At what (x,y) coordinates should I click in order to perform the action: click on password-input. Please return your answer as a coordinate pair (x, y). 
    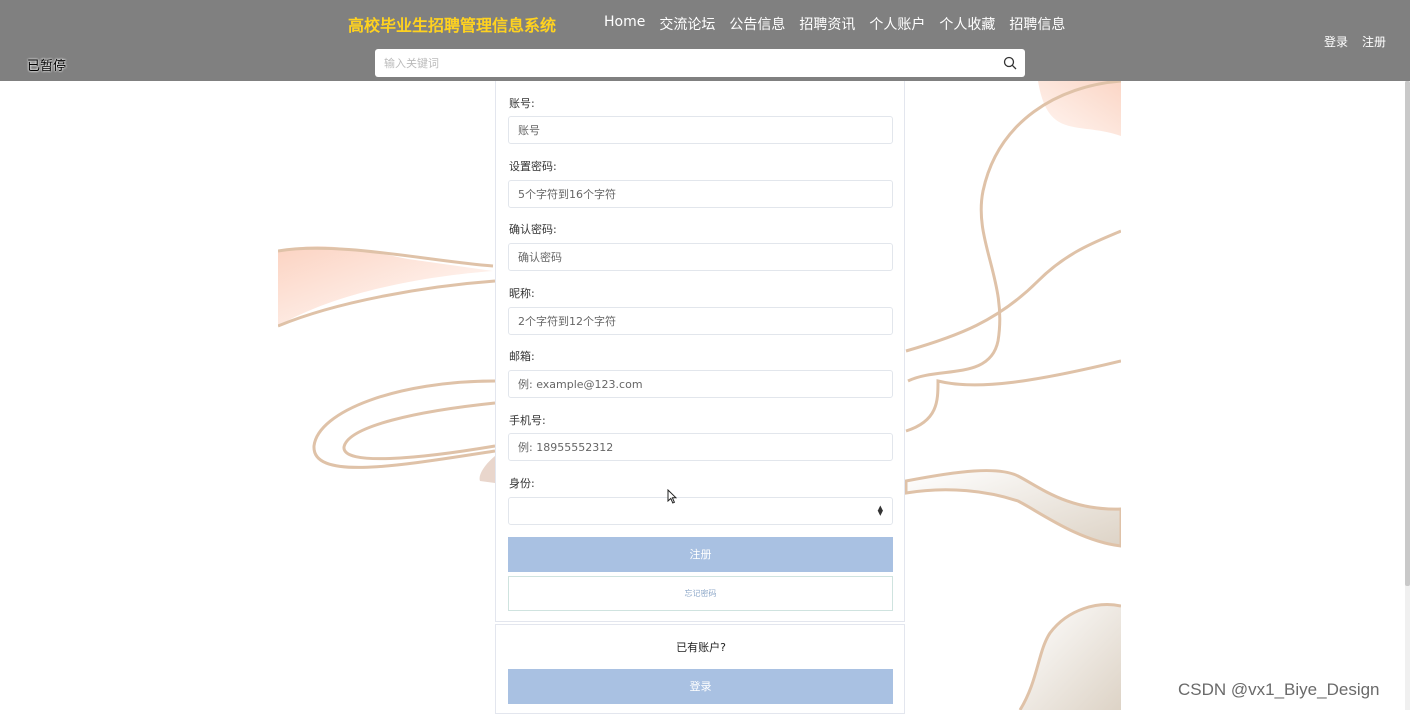
    Looking at the image, I should click on (700, 194).